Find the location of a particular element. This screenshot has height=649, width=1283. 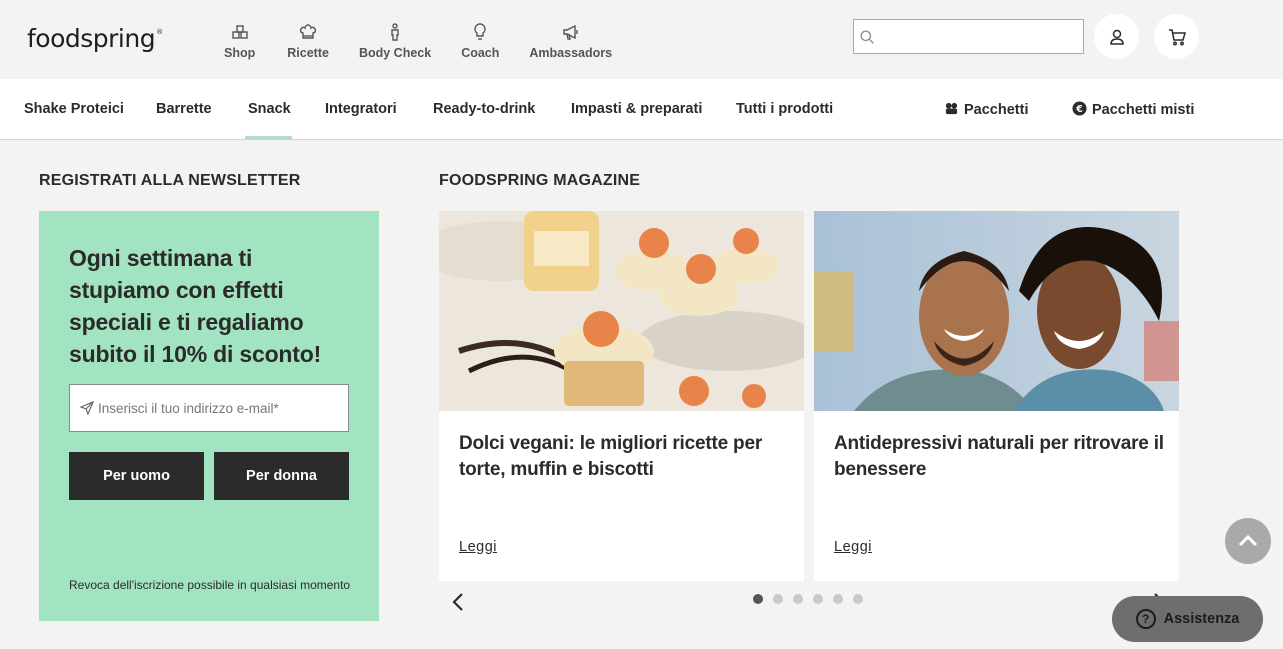

user-icon is located at coordinates (1116, 37).